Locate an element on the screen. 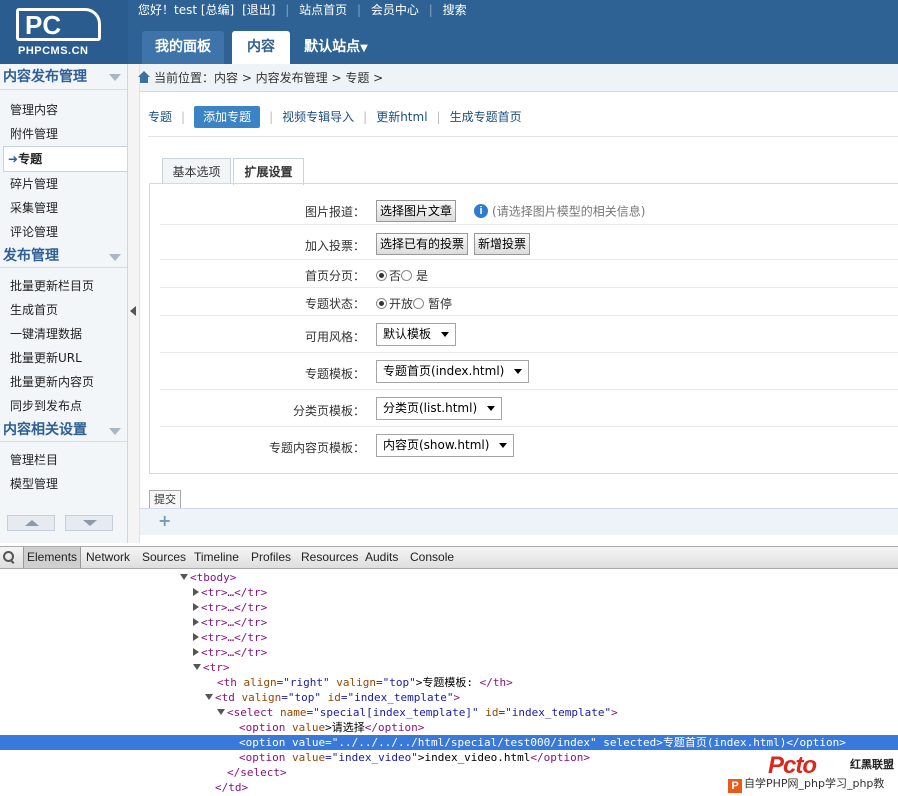  tag: <tr>…</tr> is located at coordinates (234, 637).